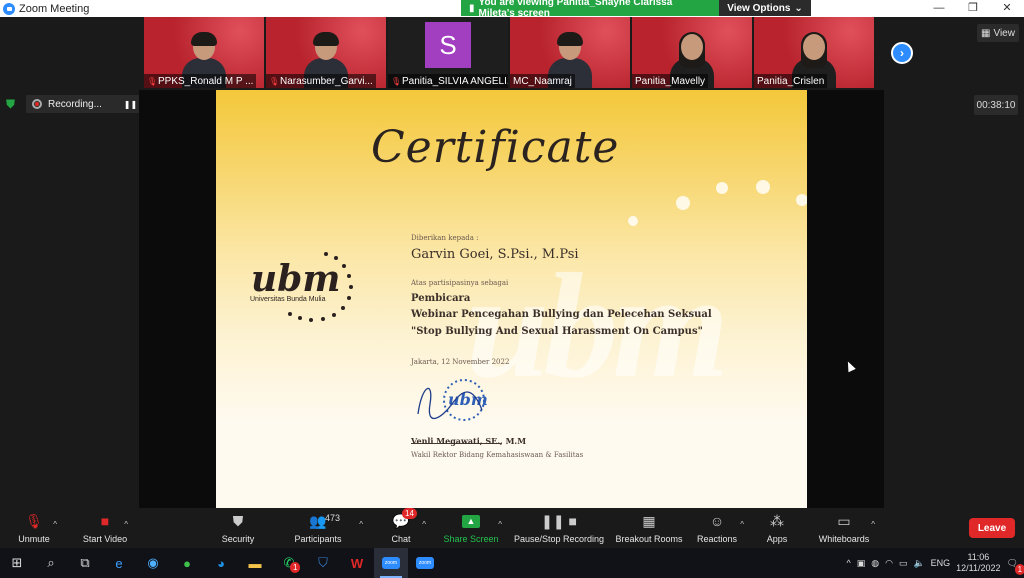 This screenshot has height=578, width=1024. Describe the element at coordinates (941, 563) in the screenshot. I see `language-indicator: ENG` at that location.